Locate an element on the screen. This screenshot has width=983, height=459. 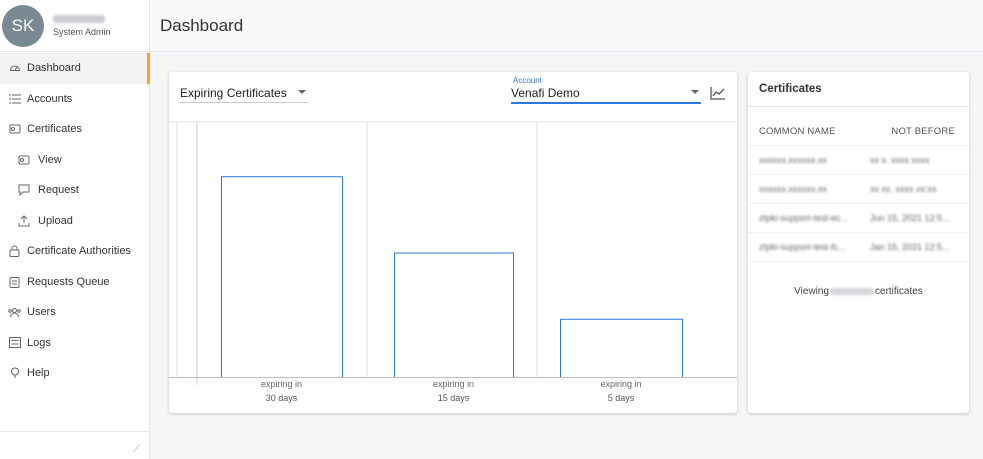
sidebar-item-label: Upload is located at coordinates (55, 220).